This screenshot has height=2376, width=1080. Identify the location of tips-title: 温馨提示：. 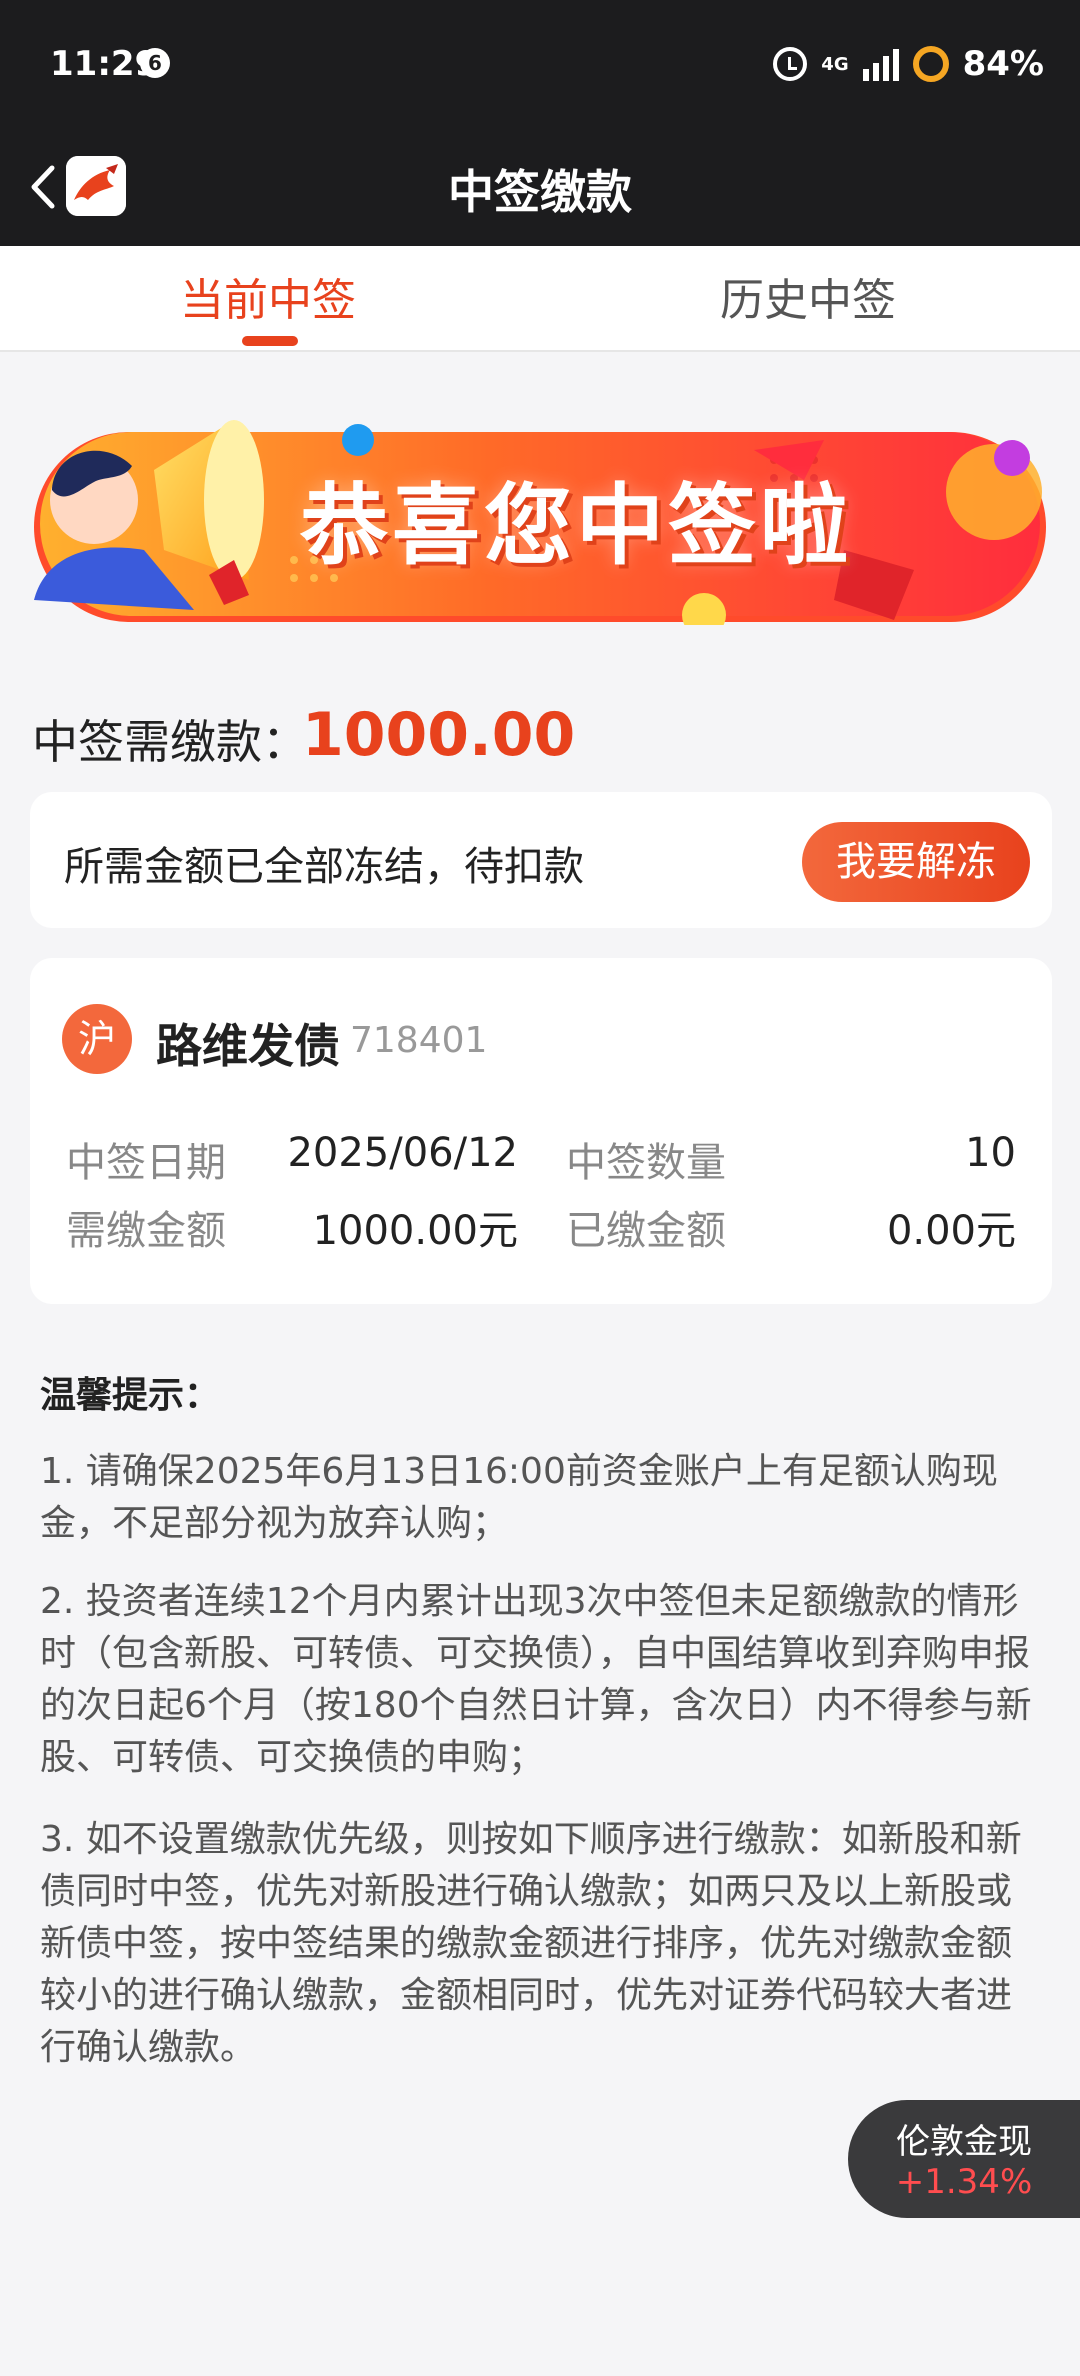
(130, 1395).